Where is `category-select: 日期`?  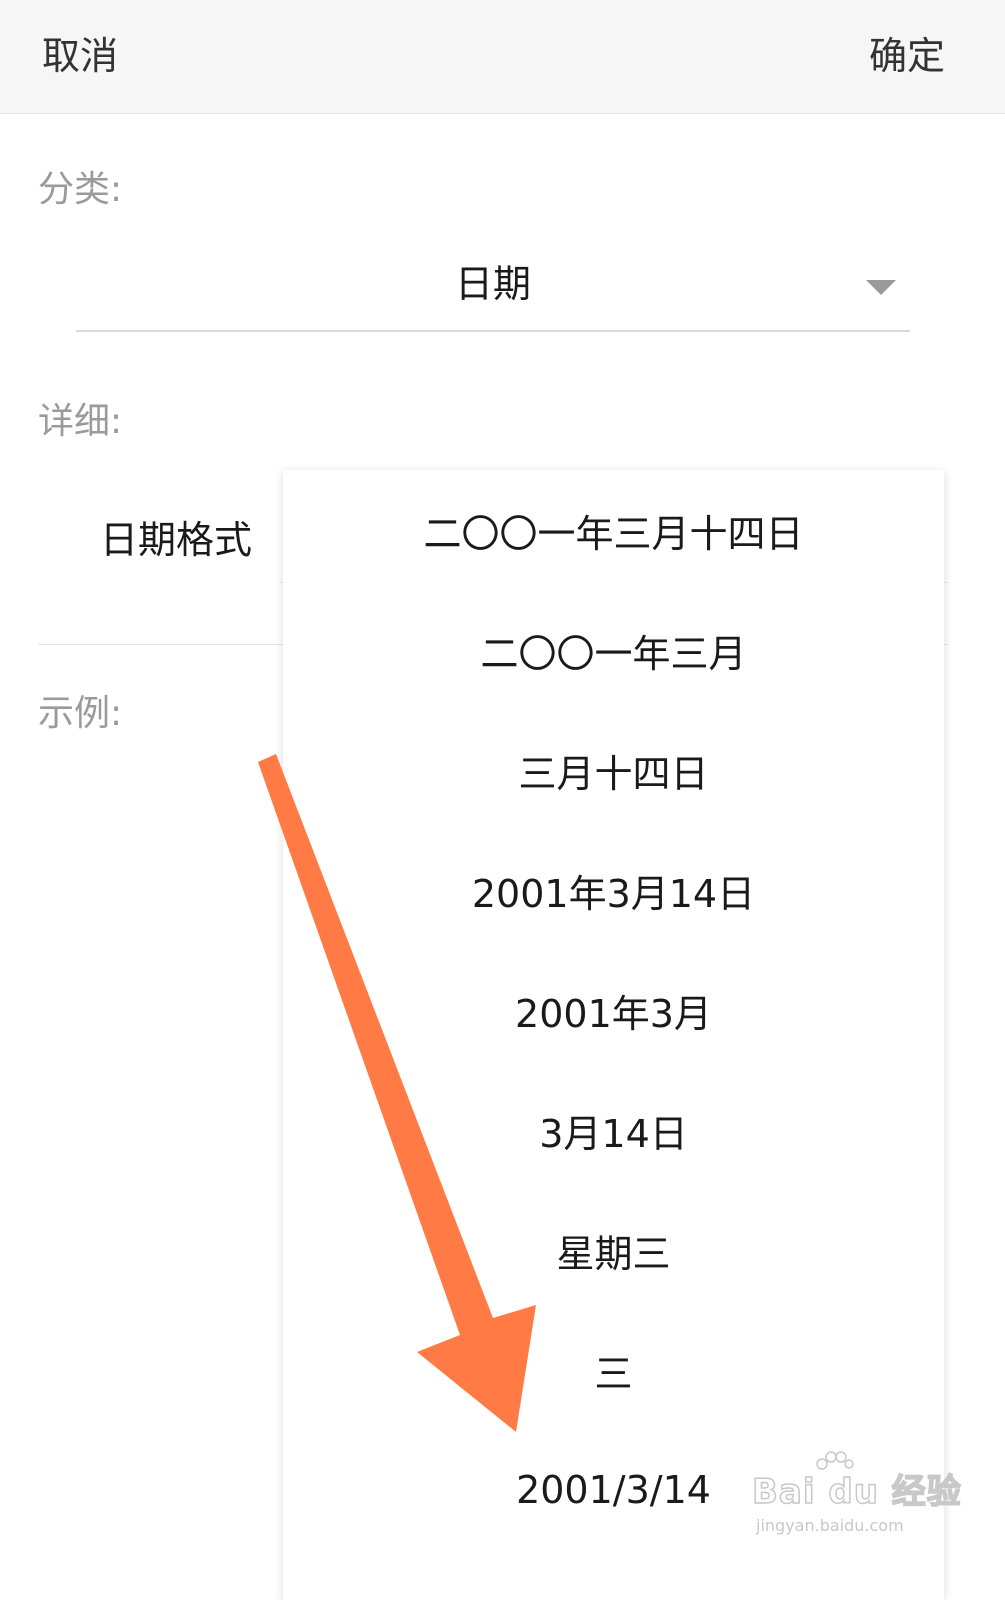 category-select: 日期 is located at coordinates (493, 291).